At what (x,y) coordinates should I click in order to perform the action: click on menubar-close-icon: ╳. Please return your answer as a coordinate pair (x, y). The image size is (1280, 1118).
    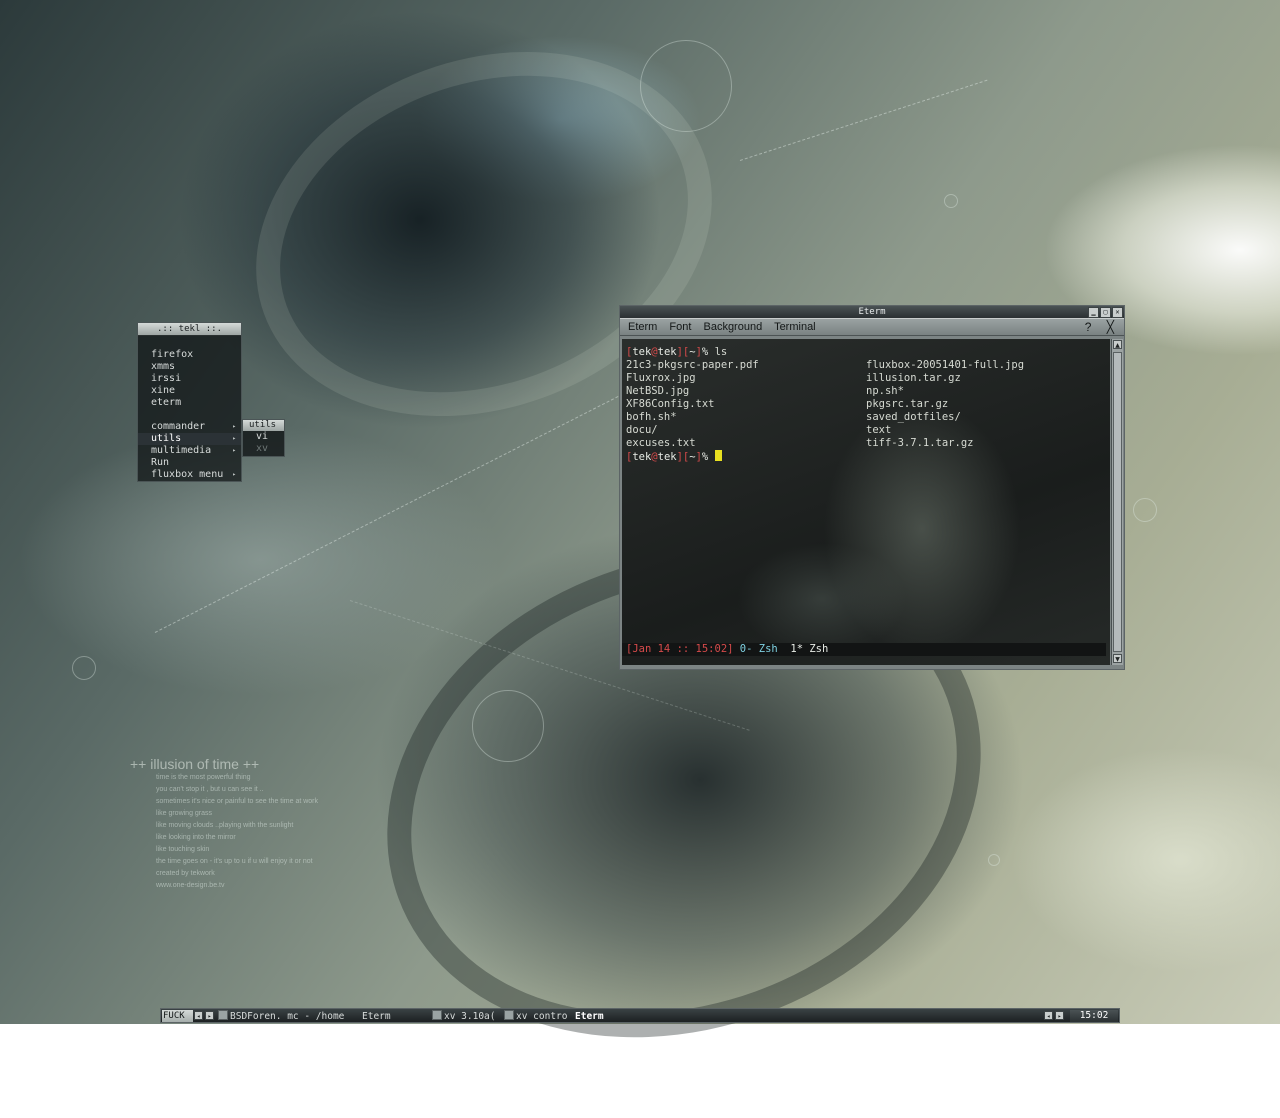
    Looking at the image, I should click on (1110, 327).